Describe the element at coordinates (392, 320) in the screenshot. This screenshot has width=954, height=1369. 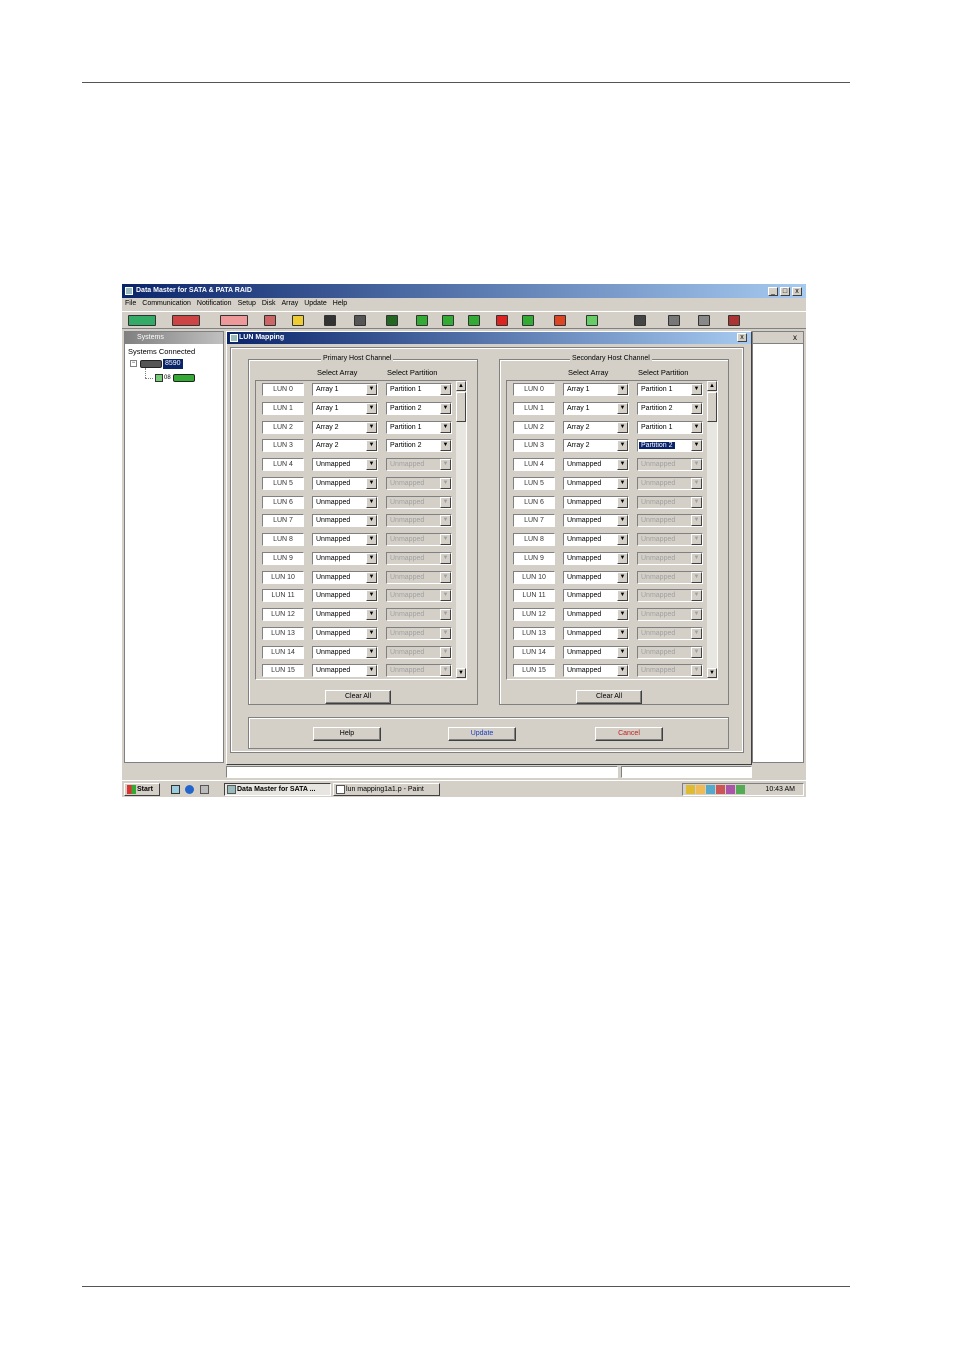
I see `disk3-icon` at that location.